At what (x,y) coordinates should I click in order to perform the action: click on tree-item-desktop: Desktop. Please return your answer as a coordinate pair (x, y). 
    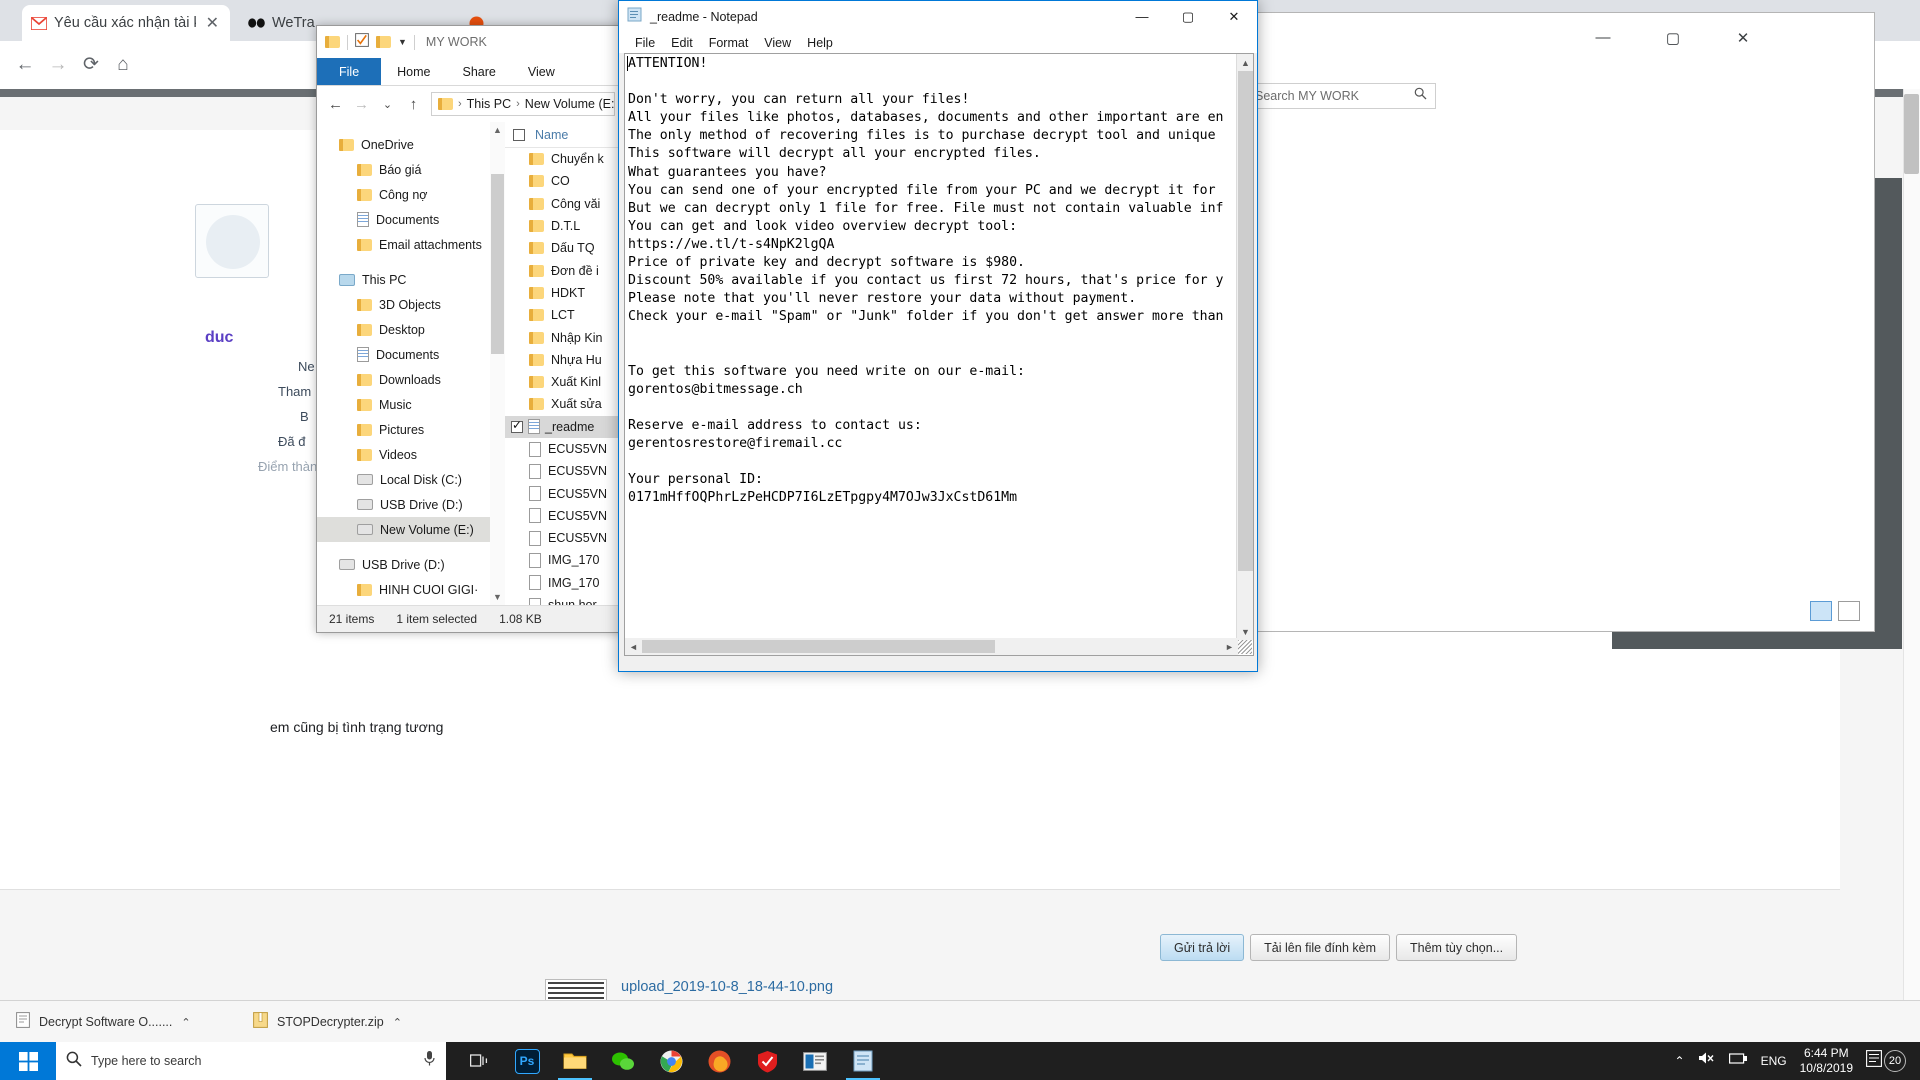
    Looking at the image, I should click on (411, 329).